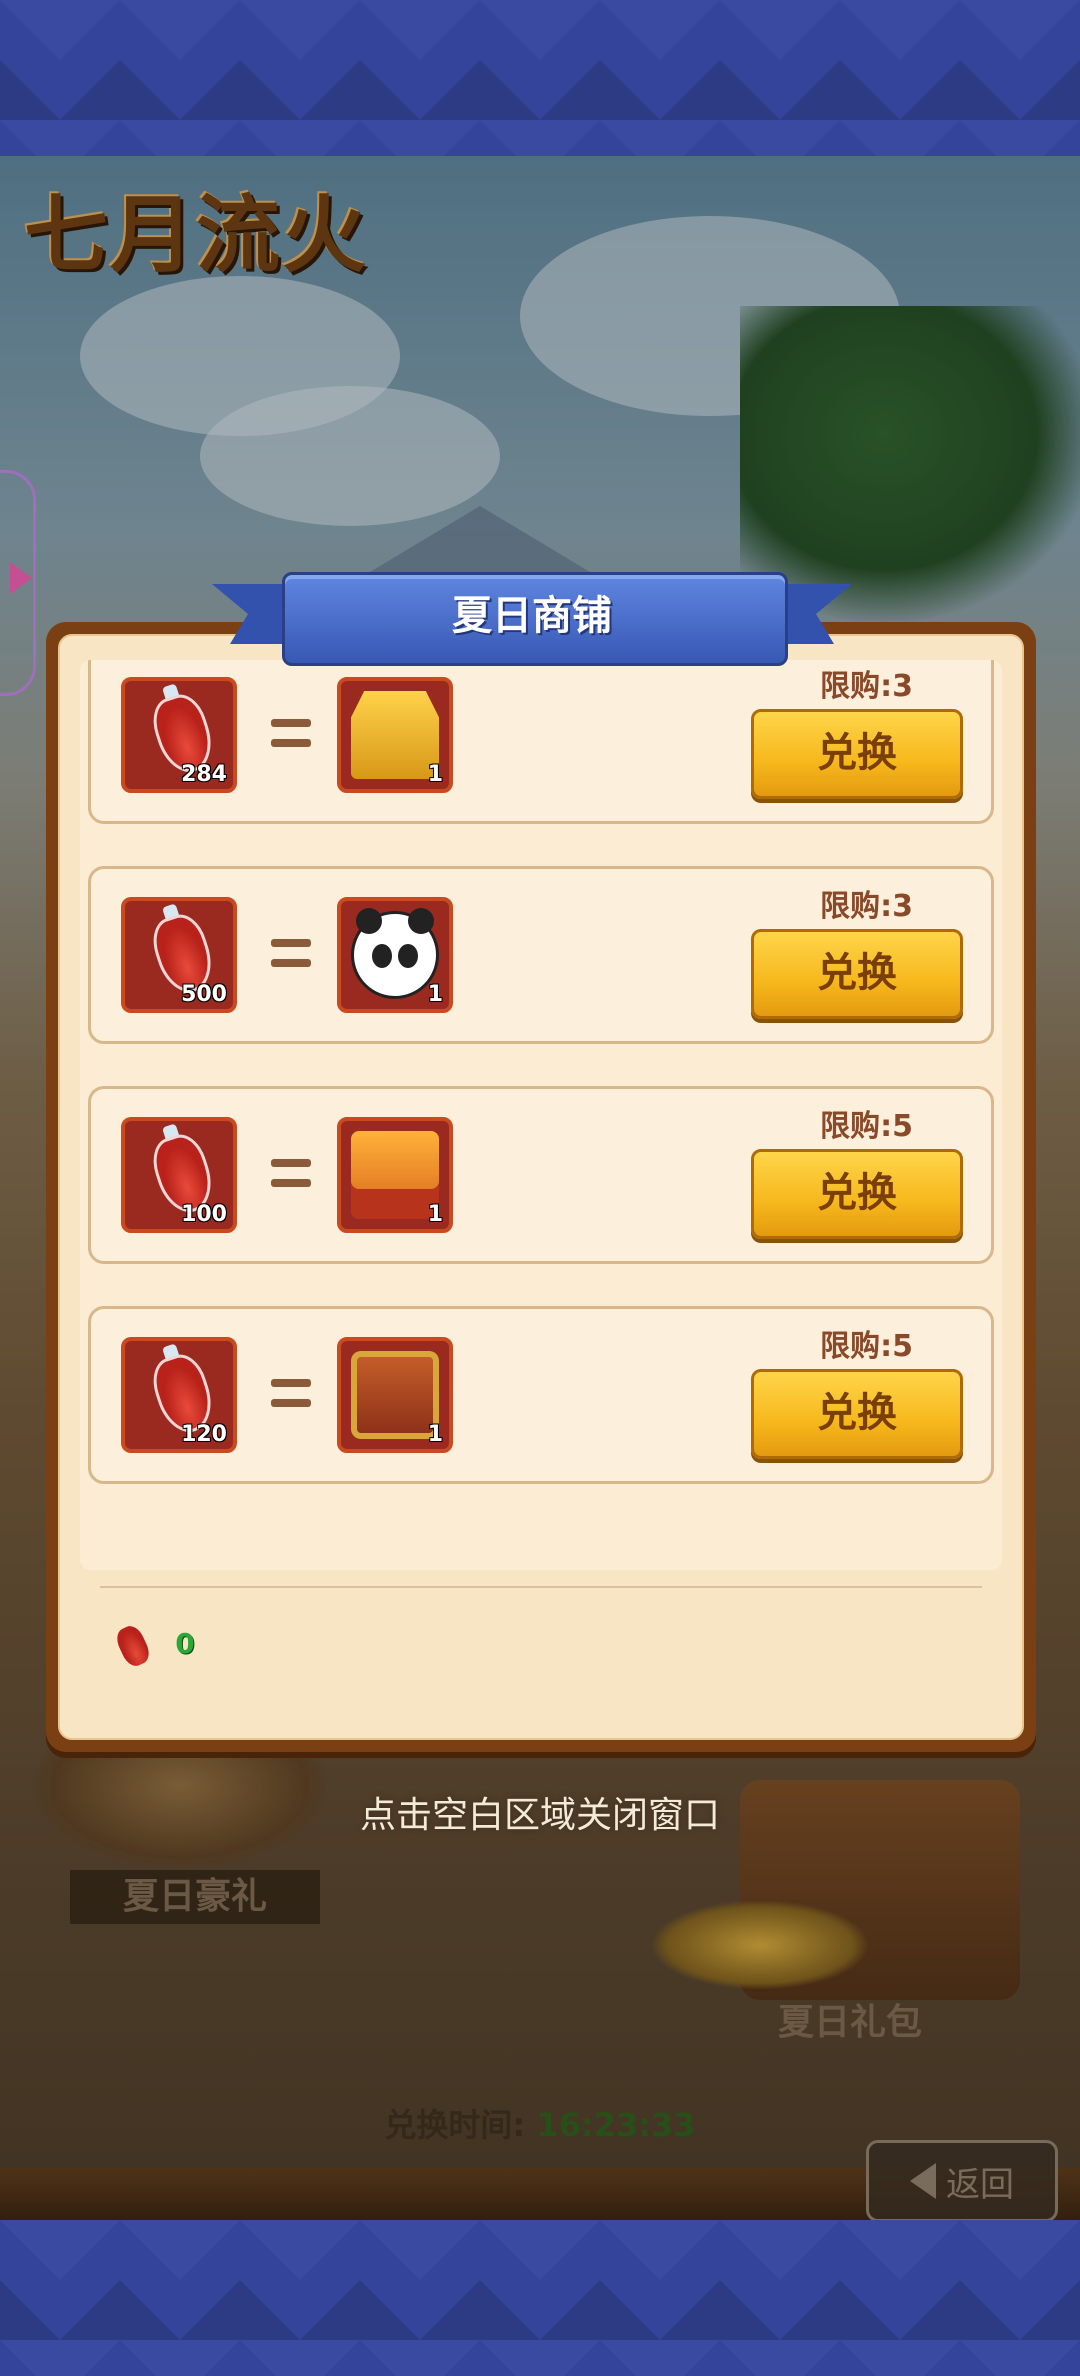 The height and width of the screenshot is (2376, 1080). I want to click on shop-item-row: 284 1 限购:3 兑换, so click(541, 742).